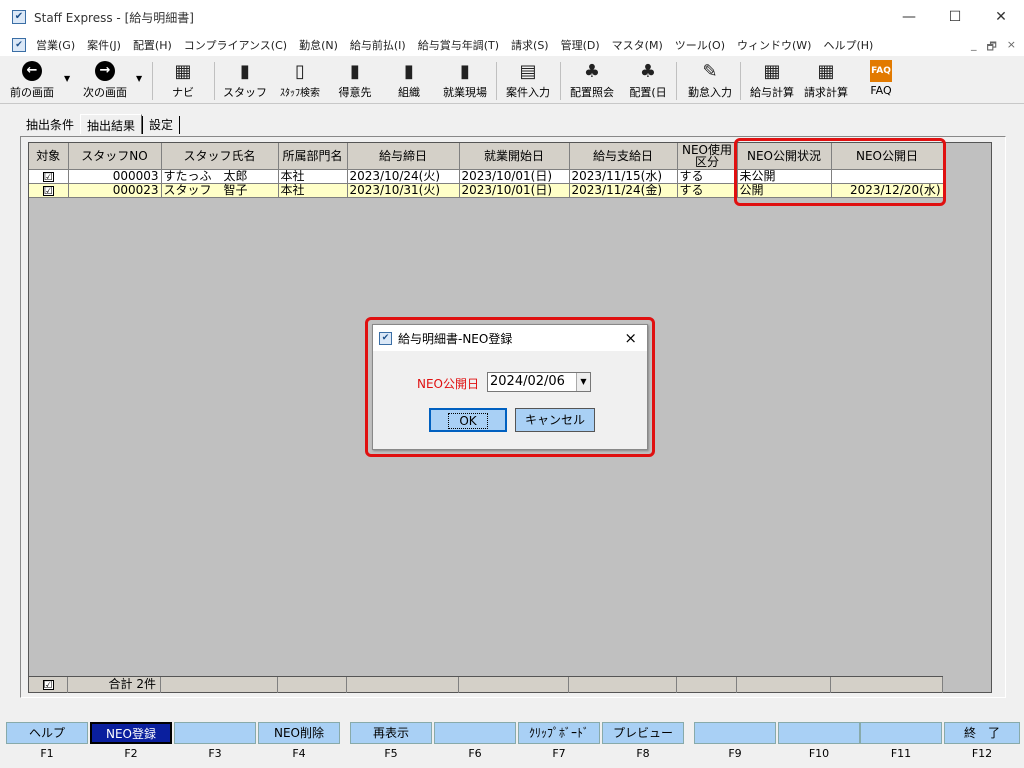 Image resolution: width=1024 pixels, height=768 pixels. Describe the element at coordinates (528, 79) in the screenshot. I see `job-entry-button: ▤ 案件入力` at that location.